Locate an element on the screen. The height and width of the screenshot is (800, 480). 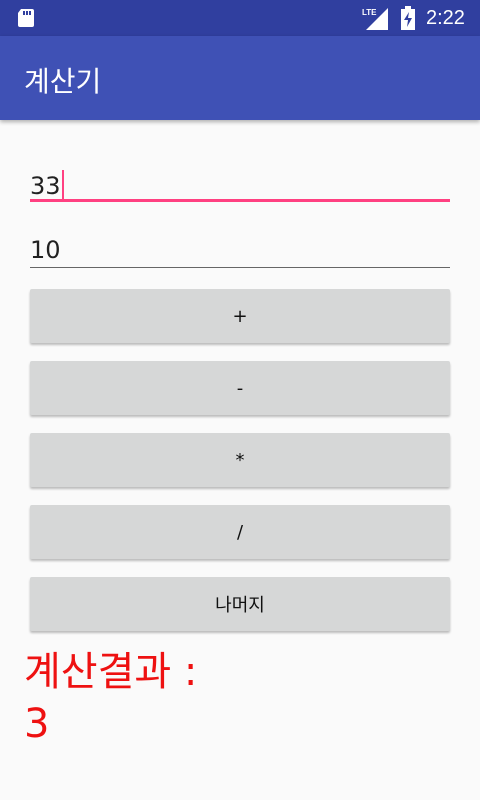
battery-charging-icon is located at coordinates (408, 18).